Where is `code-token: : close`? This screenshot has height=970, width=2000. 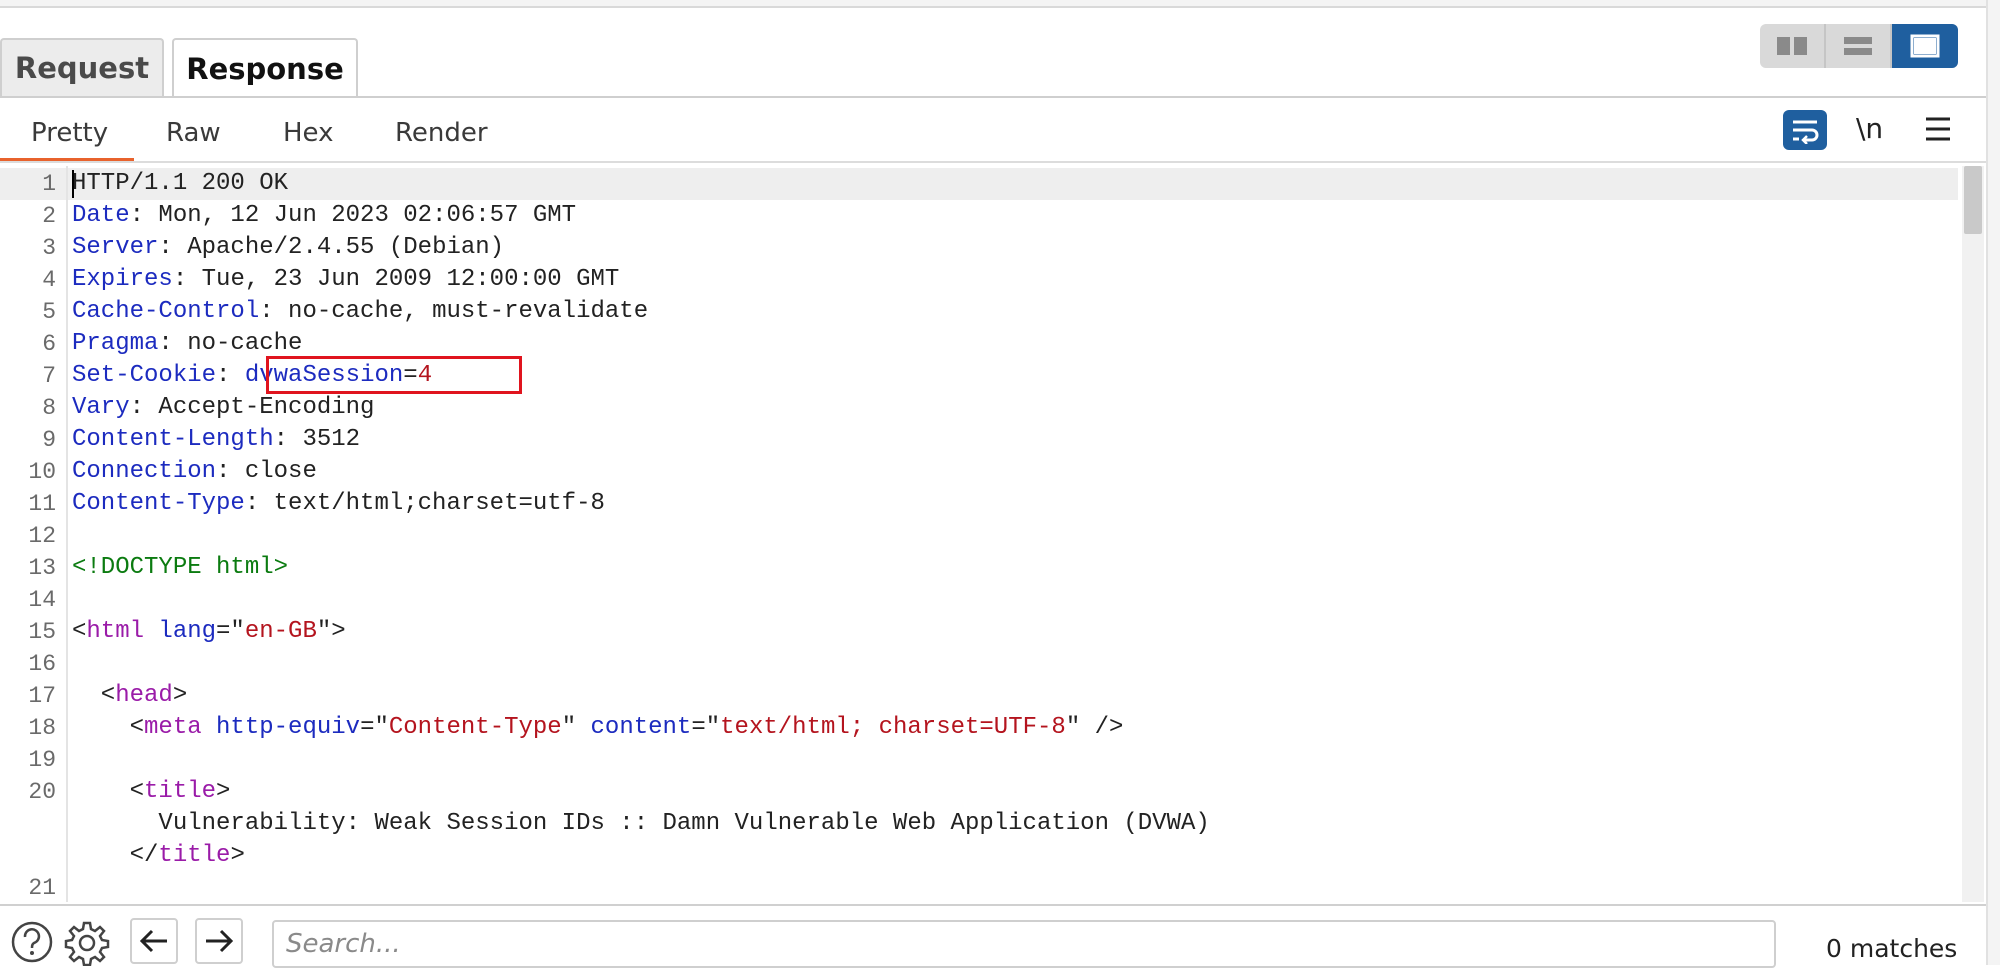
code-token: : close is located at coordinates (266, 471).